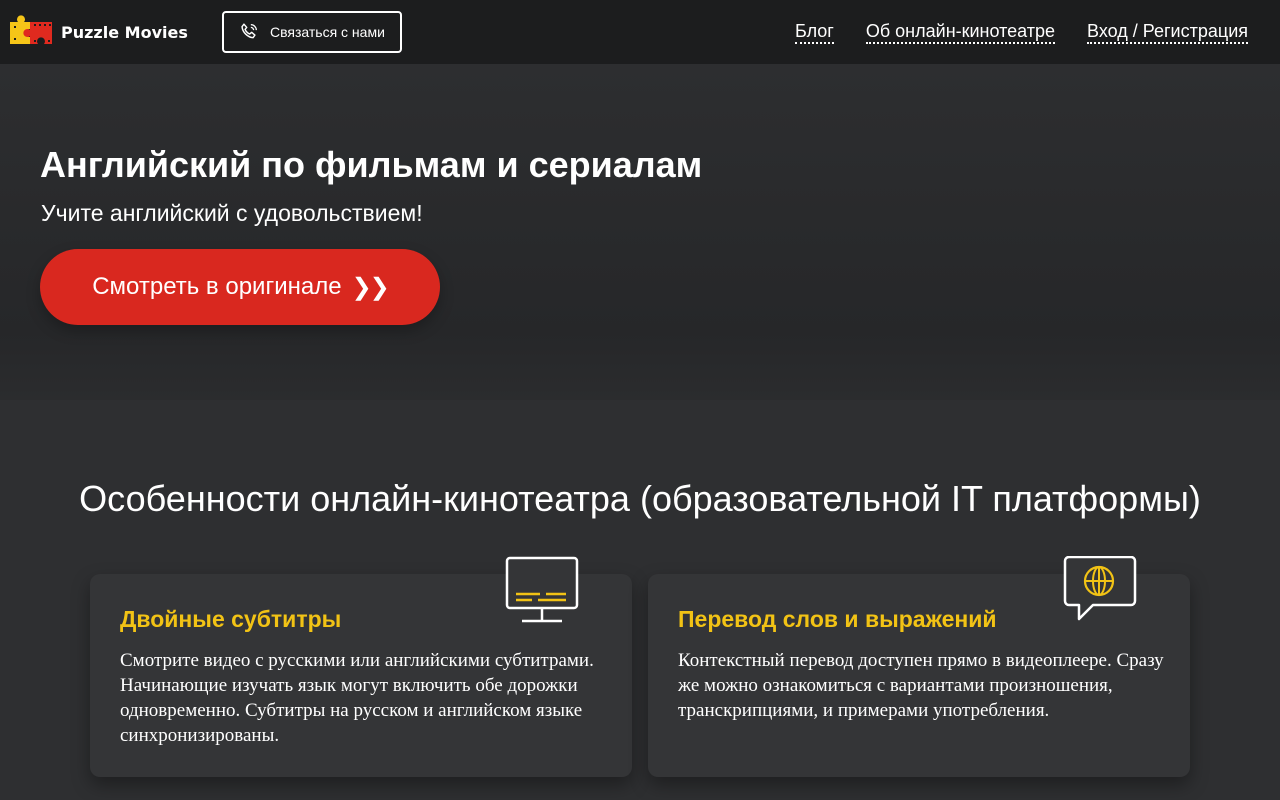 Image resolution: width=1280 pixels, height=800 pixels. Describe the element at coordinates (231, 619) in the screenshot. I see `card-title: Двойные субтитры` at that location.